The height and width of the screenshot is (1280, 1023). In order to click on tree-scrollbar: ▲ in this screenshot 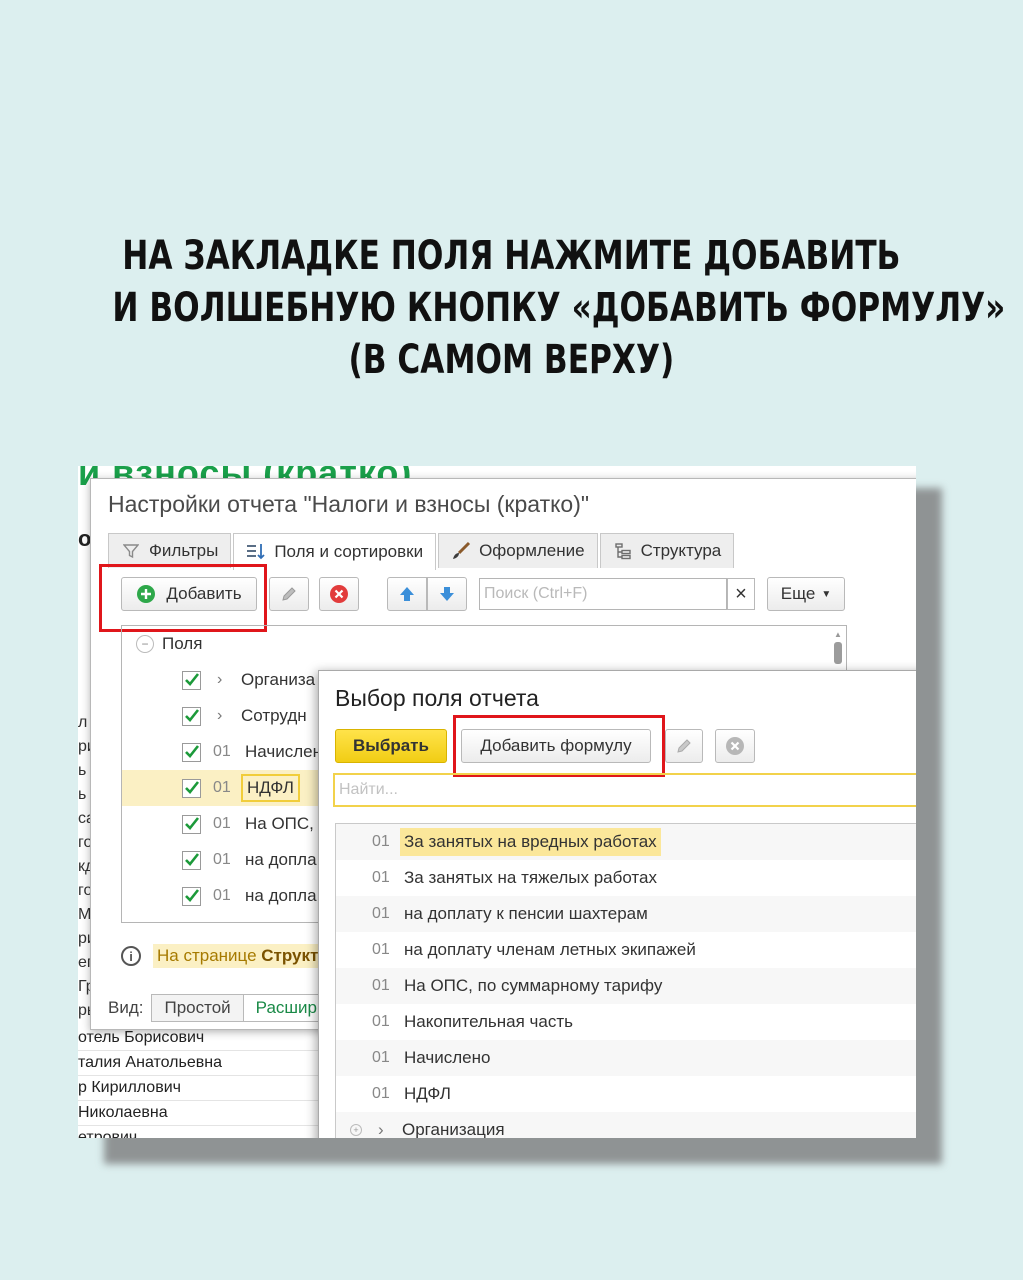, I will do `click(838, 650)`.